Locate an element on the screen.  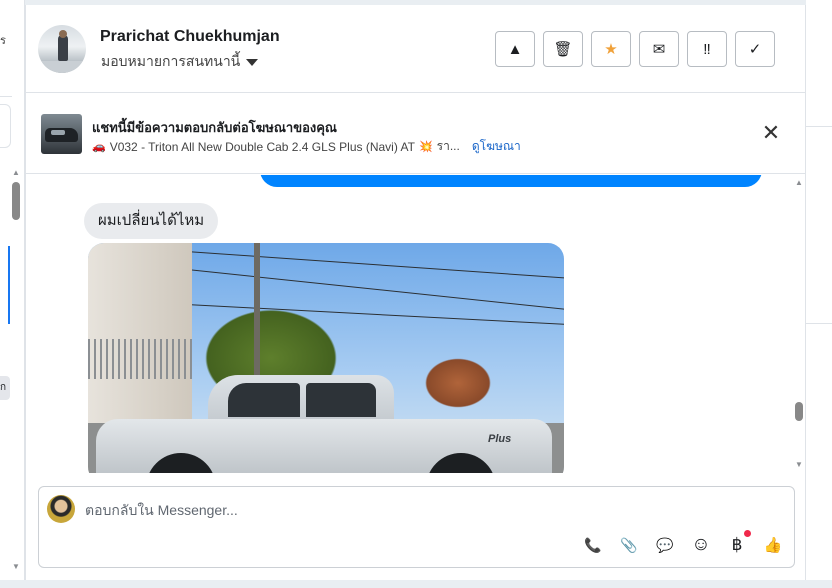
chevron-down-icon is located at coordinates (252, 62).